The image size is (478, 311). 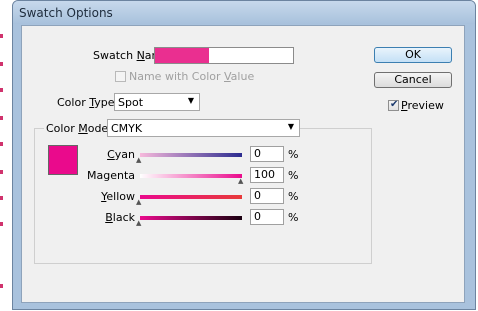 I want to click on cyan-percent-label: %, so click(x=293, y=154).